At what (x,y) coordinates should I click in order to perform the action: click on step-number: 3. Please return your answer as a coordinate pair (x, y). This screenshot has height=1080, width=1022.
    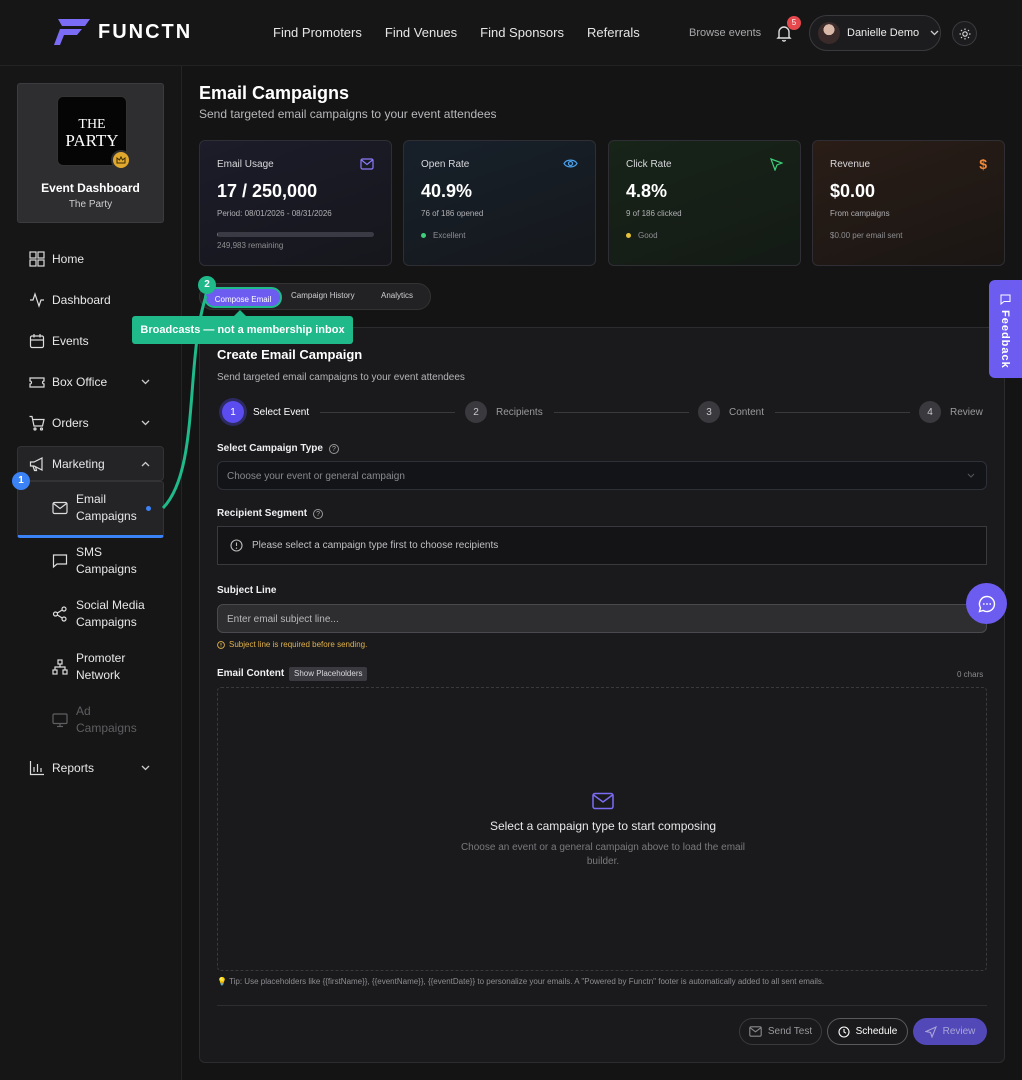
    Looking at the image, I should click on (709, 412).